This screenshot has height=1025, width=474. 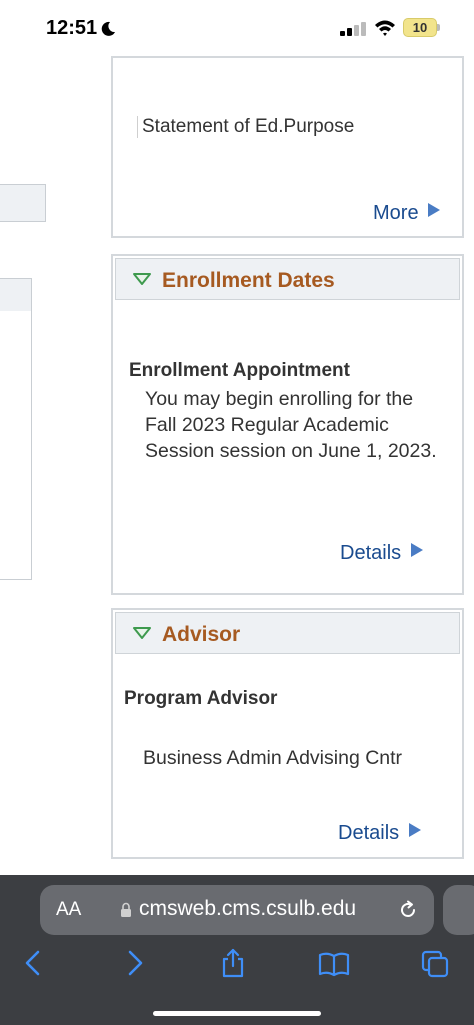 What do you see at coordinates (458, 910) in the screenshot?
I see `next-tab-preview` at bounding box center [458, 910].